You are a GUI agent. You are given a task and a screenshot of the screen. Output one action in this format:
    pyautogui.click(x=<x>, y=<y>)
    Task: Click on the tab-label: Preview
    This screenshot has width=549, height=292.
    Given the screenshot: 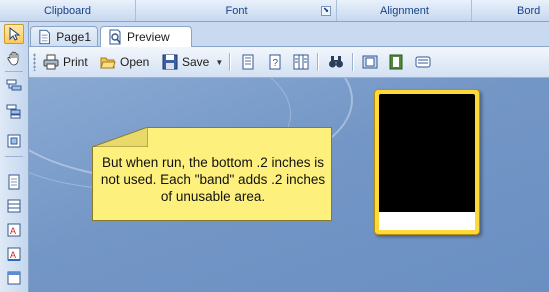 What is the action you would take?
    pyautogui.click(x=148, y=37)
    